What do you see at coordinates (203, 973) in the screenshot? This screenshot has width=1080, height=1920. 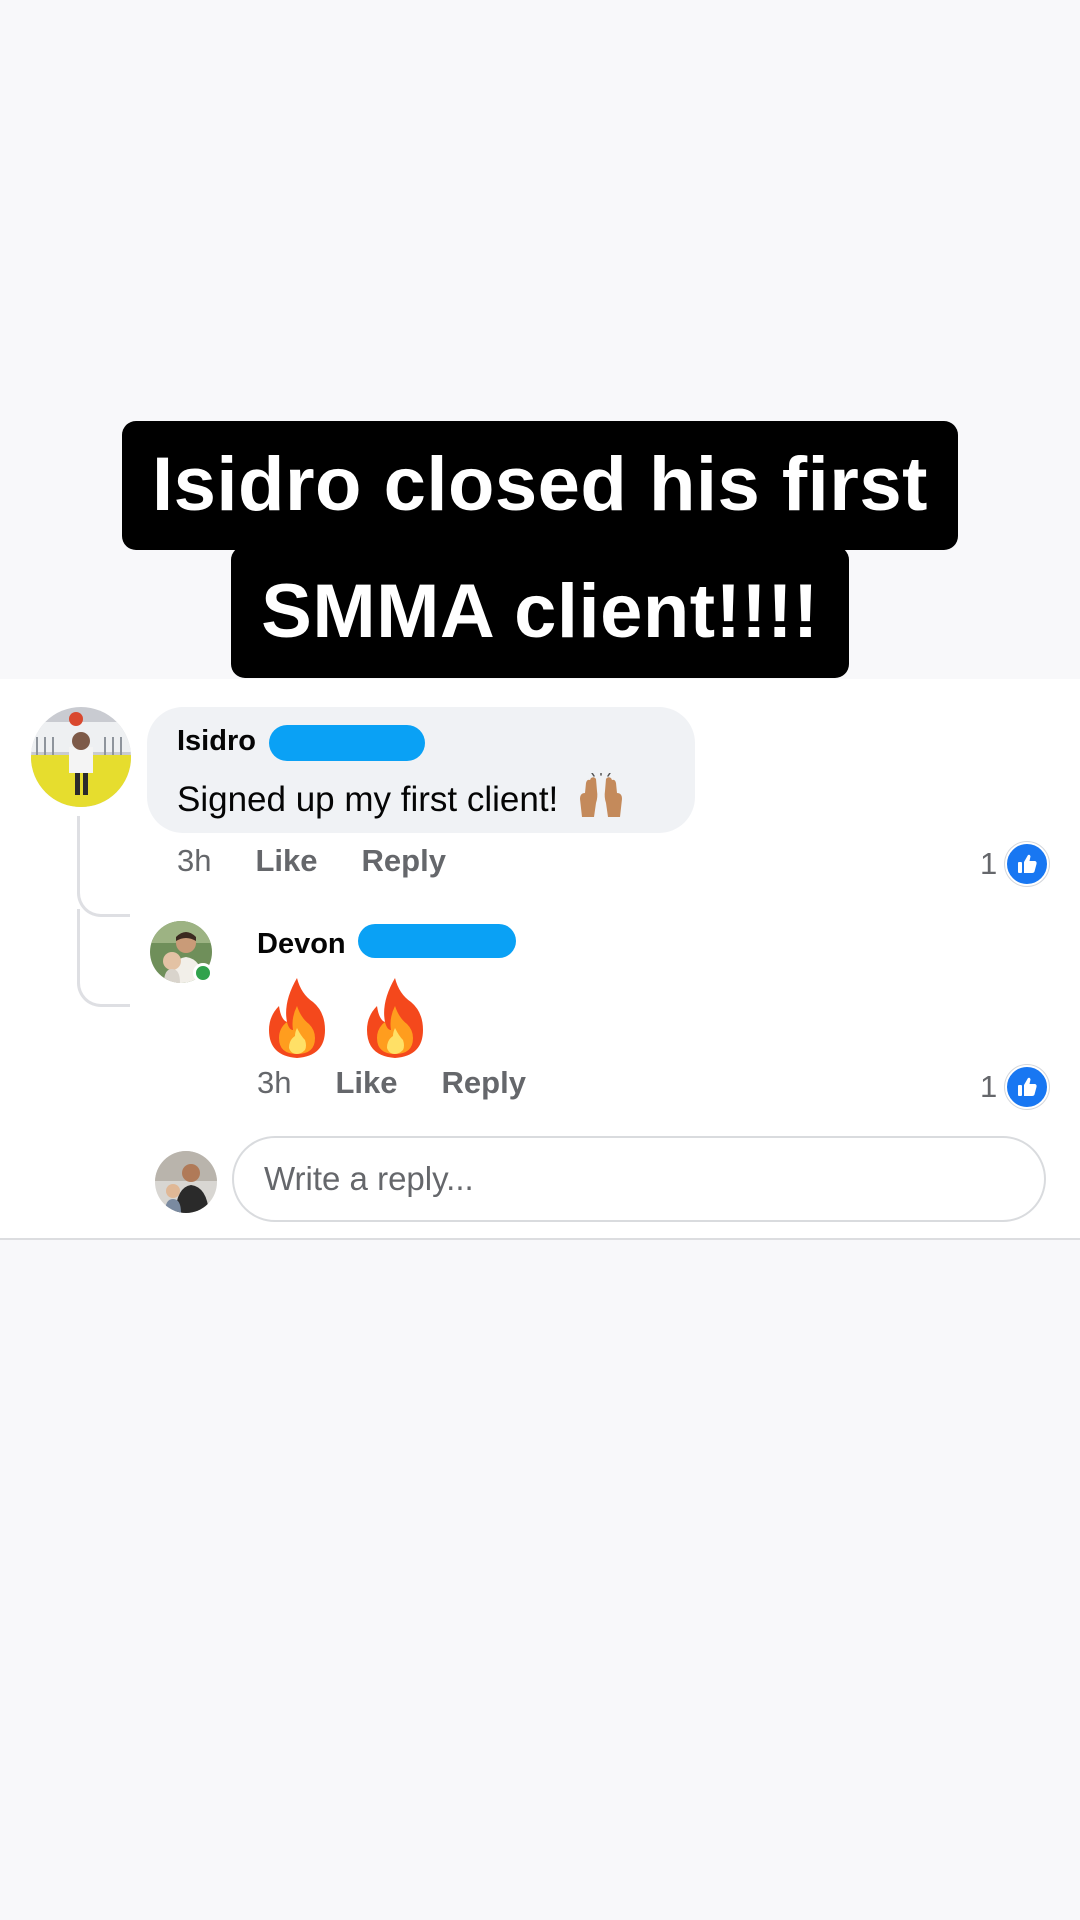 I see `online-status-indicator` at bounding box center [203, 973].